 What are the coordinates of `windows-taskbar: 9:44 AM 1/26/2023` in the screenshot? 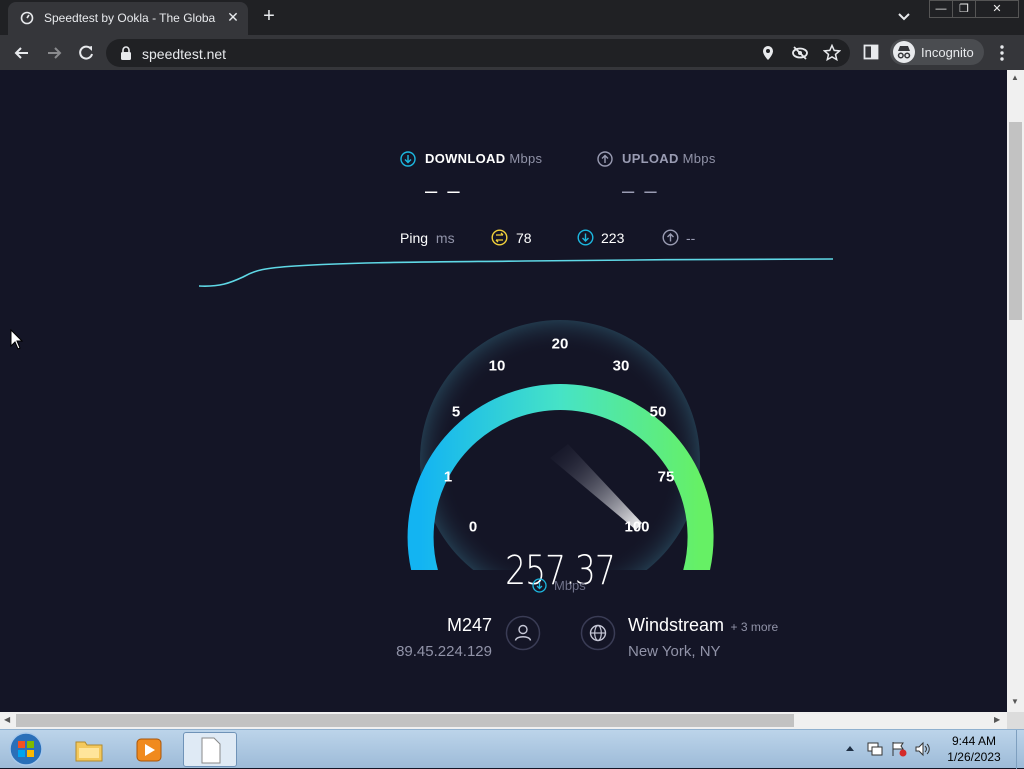 It's located at (512, 749).